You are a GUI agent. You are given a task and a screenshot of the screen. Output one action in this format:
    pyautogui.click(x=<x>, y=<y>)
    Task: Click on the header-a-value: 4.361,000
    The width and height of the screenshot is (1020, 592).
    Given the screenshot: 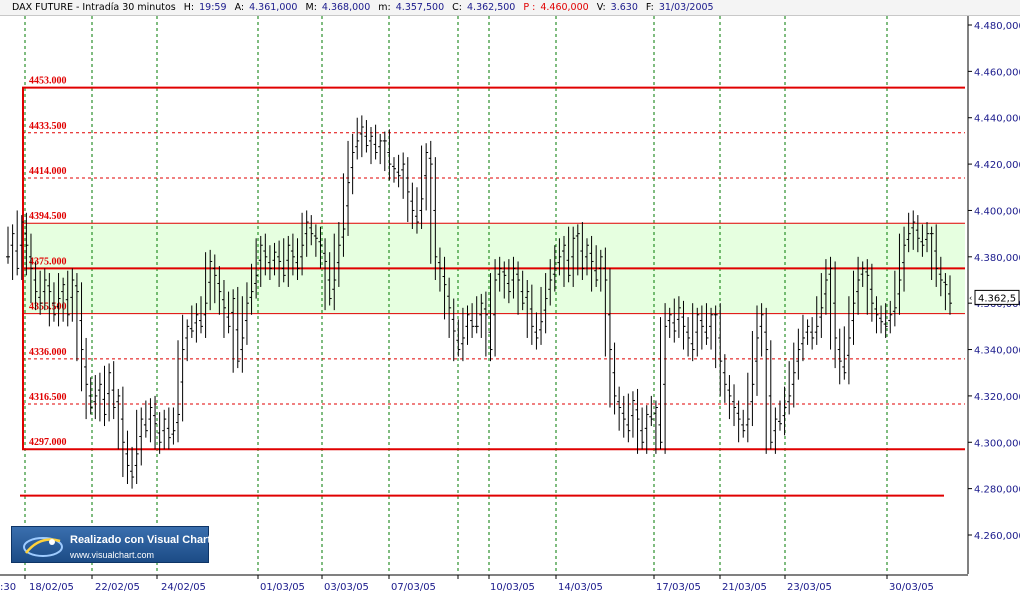 What is the action you would take?
    pyautogui.click(x=273, y=7)
    